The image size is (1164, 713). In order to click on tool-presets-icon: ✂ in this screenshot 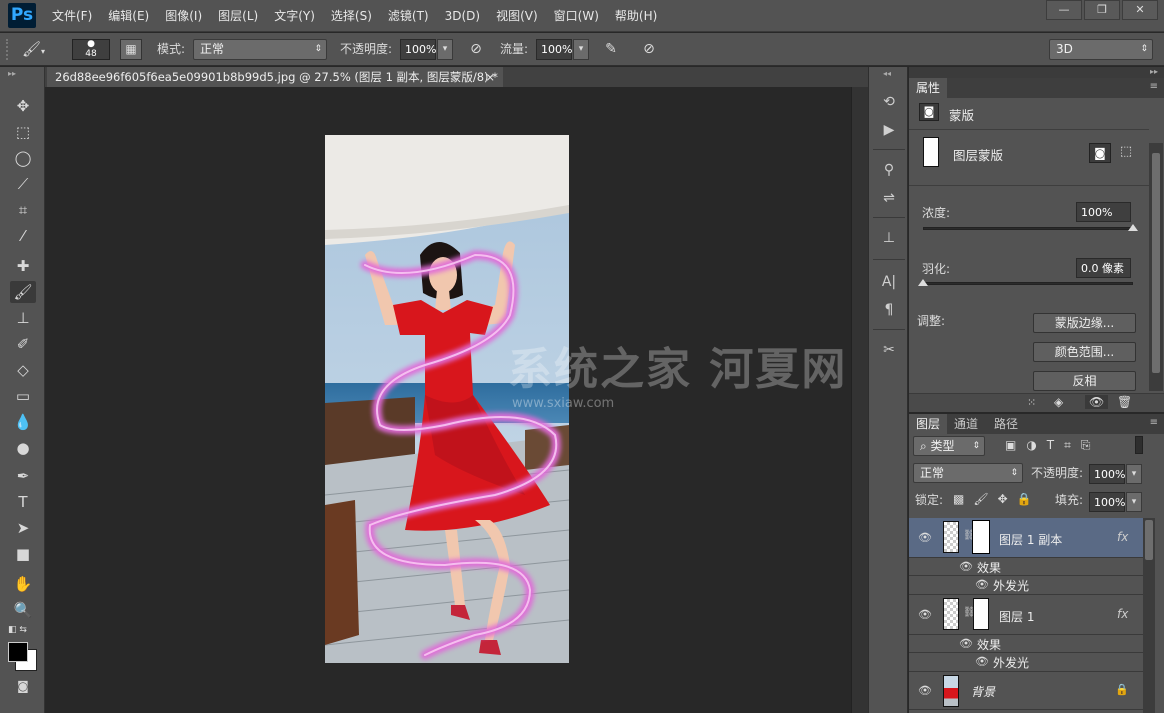, I will do `click(889, 350)`.